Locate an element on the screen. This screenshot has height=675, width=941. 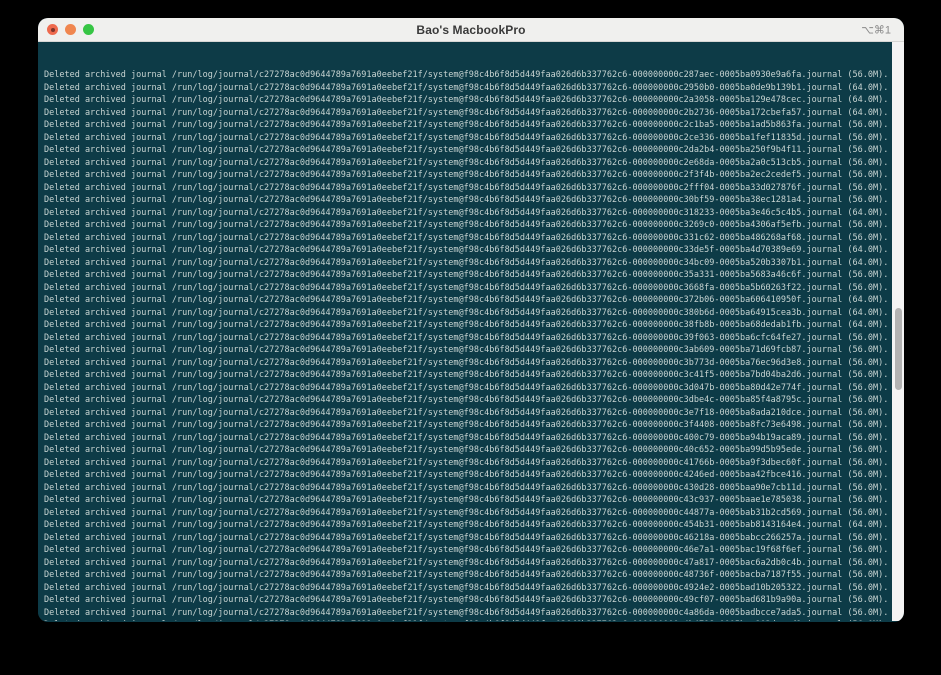
window-titlebar: Bao's MacbookPro ⌥⌘1 is located at coordinates (471, 30).